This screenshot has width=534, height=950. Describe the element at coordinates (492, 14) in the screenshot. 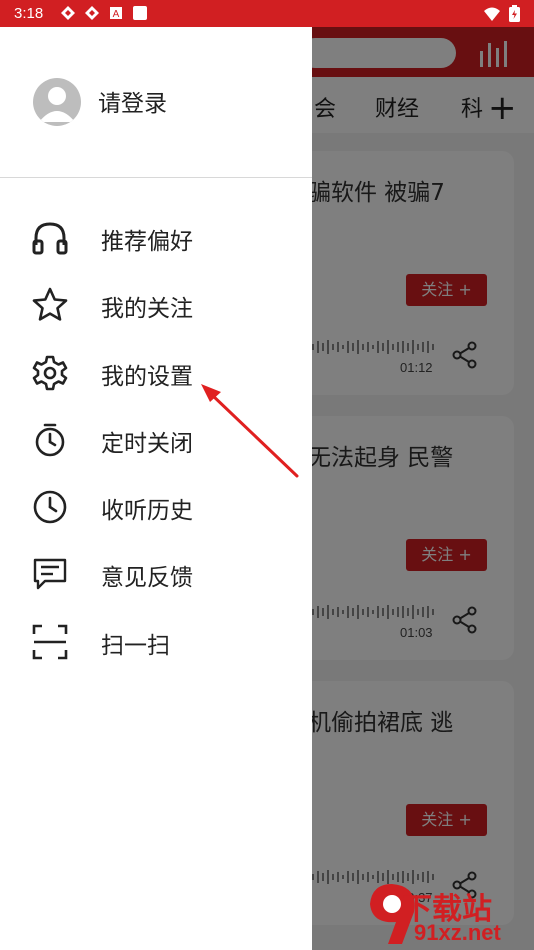

I see `wifi-icon` at that location.